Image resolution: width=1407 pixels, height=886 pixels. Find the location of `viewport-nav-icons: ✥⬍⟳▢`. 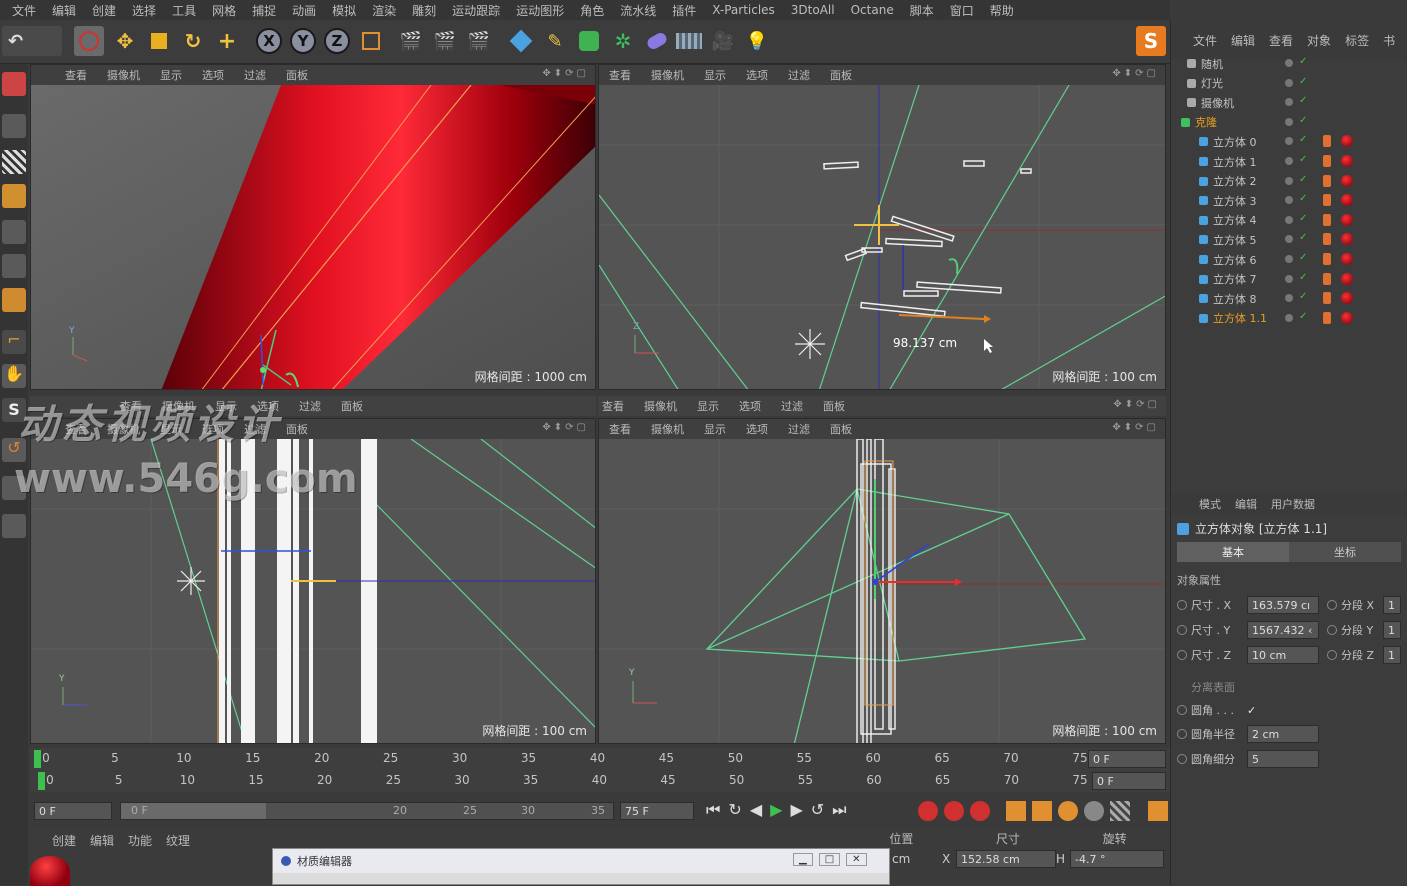

viewport-nav-icons: ✥⬍⟳▢ is located at coordinates (565, 73).